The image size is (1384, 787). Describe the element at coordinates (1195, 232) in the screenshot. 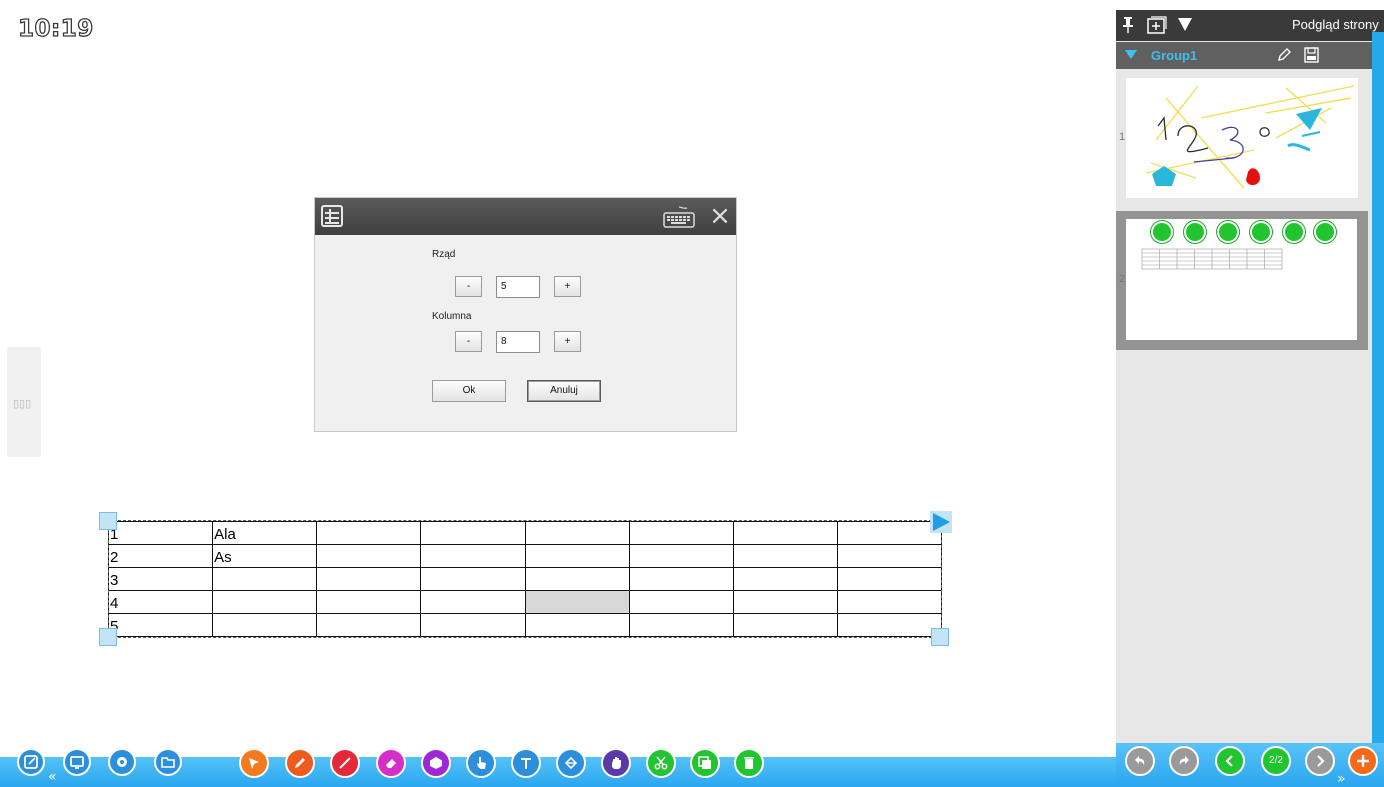

I see `move-down-icon` at that location.